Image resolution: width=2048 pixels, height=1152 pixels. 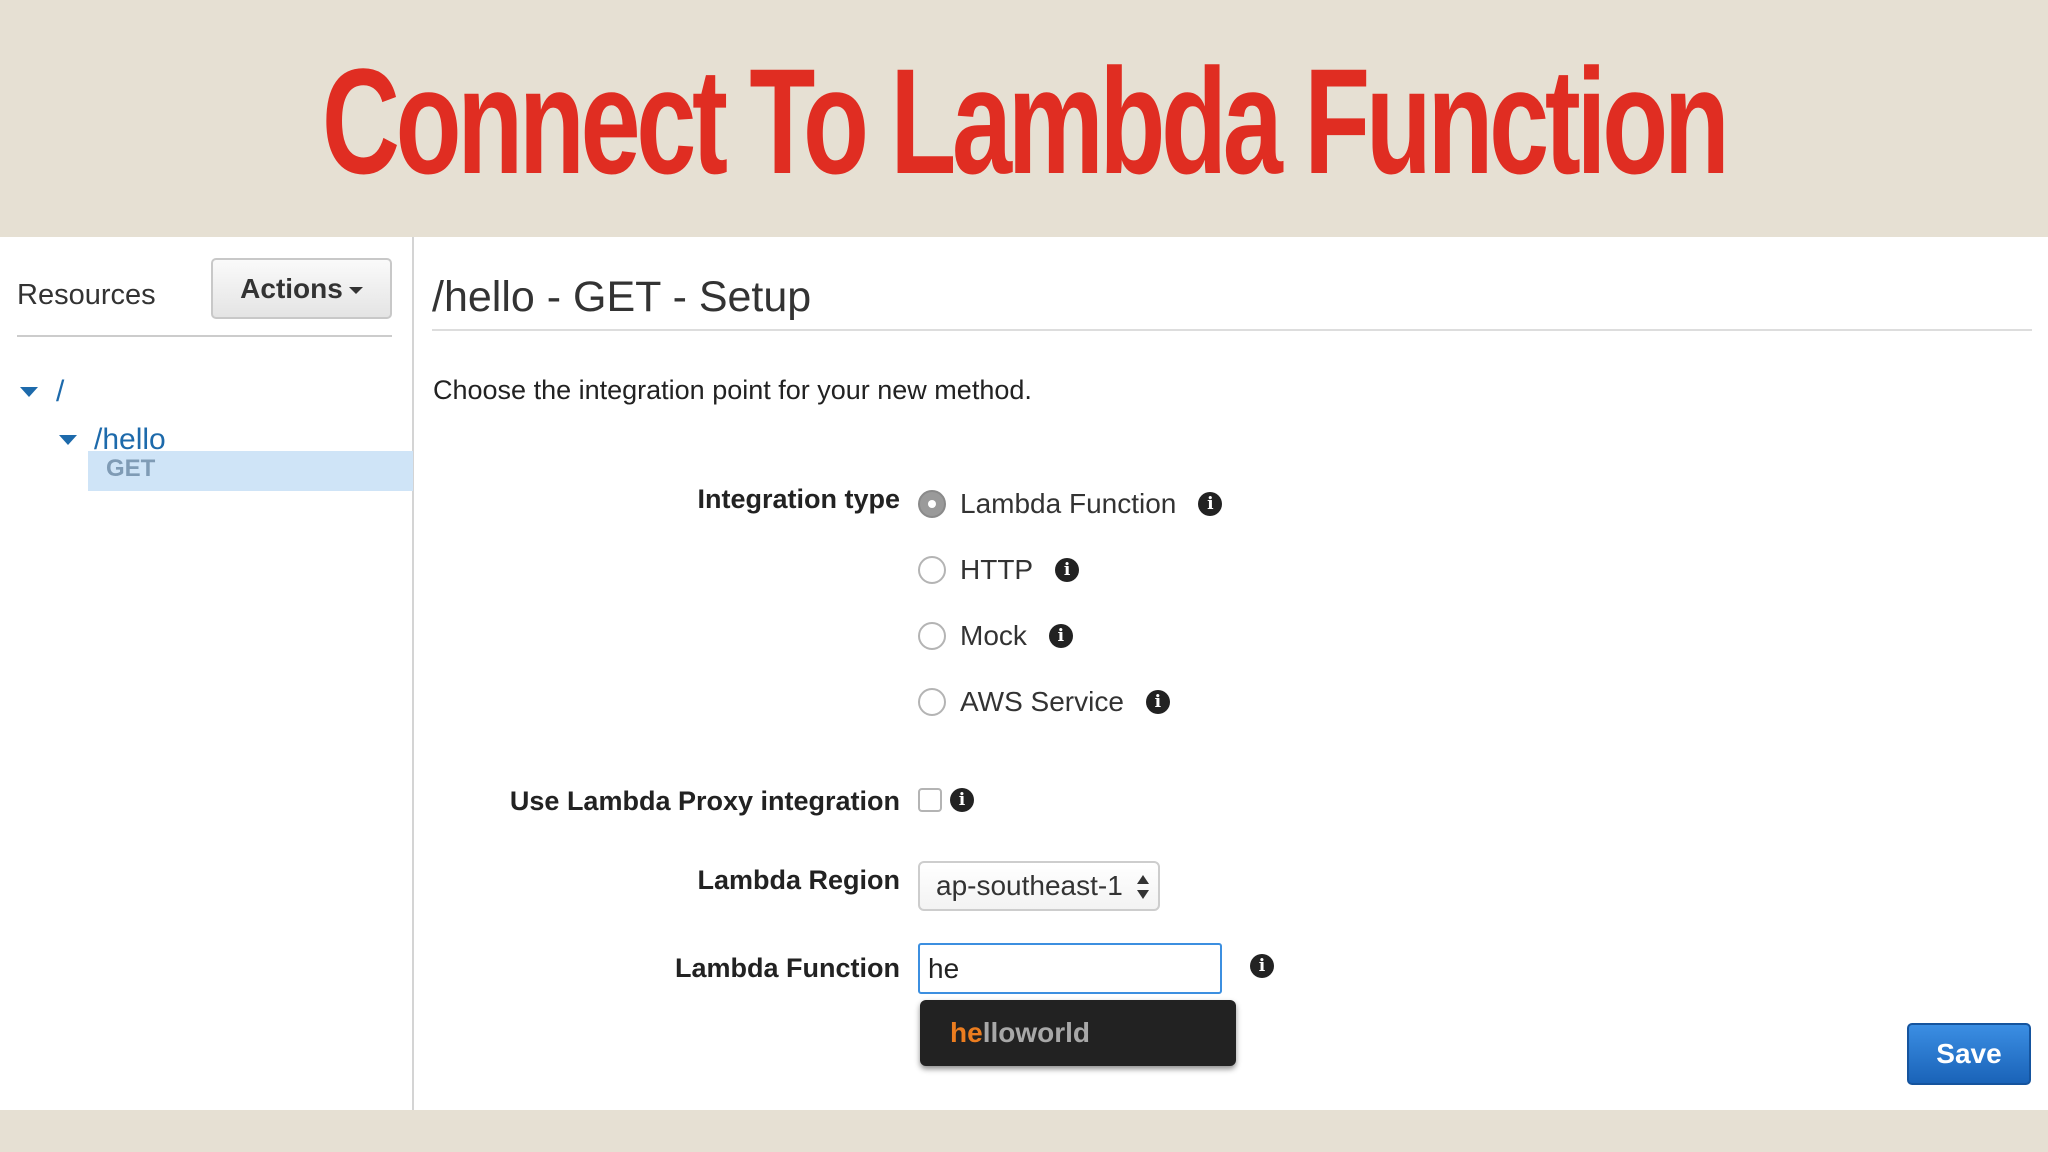 What do you see at coordinates (704, 801) in the screenshot?
I see `proxy-integration-label: Use Lambda Proxy integration` at bounding box center [704, 801].